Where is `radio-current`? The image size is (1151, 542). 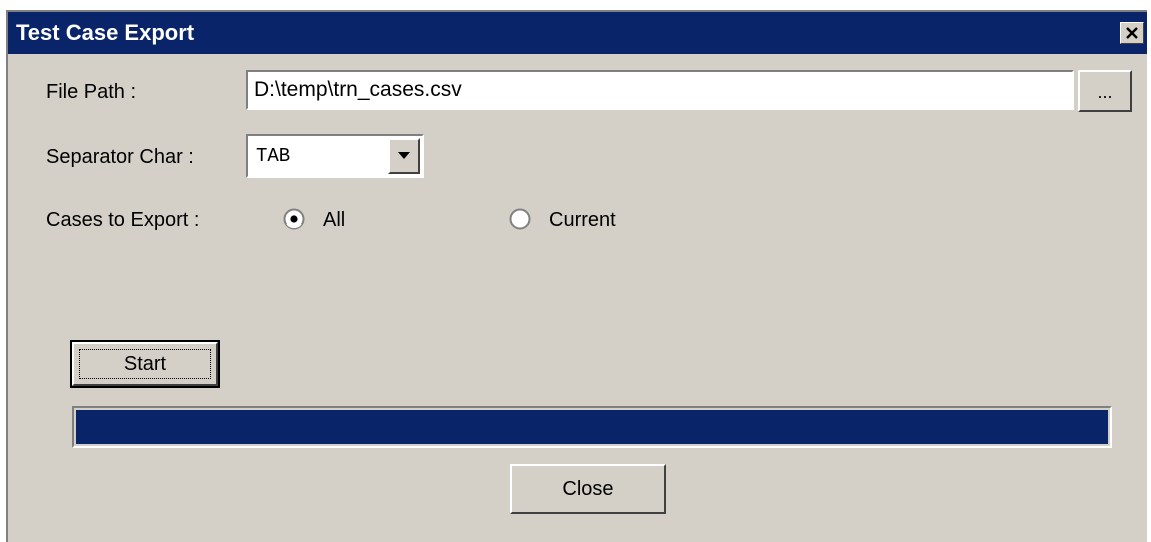
radio-current is located at coordinates (520, 219).